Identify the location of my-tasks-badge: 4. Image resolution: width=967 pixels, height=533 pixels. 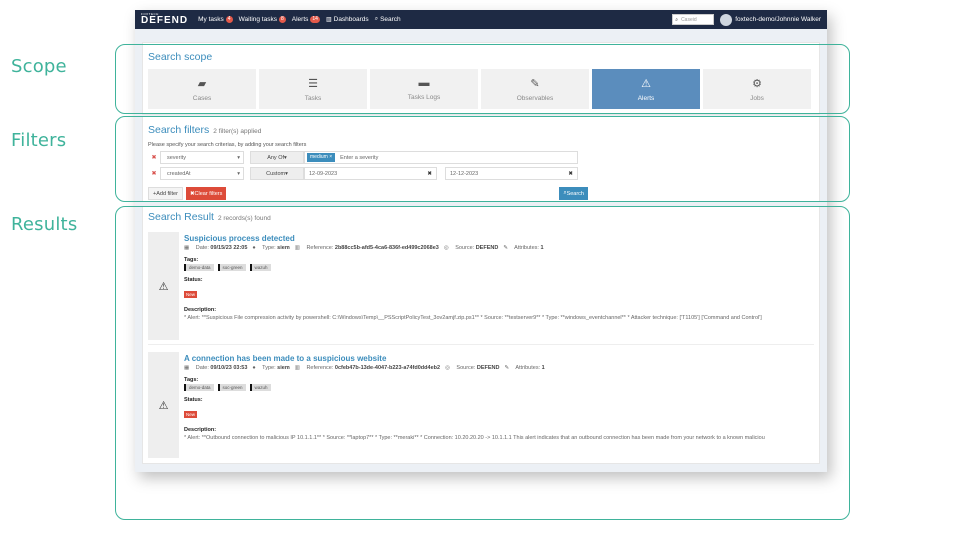
(229, 19).